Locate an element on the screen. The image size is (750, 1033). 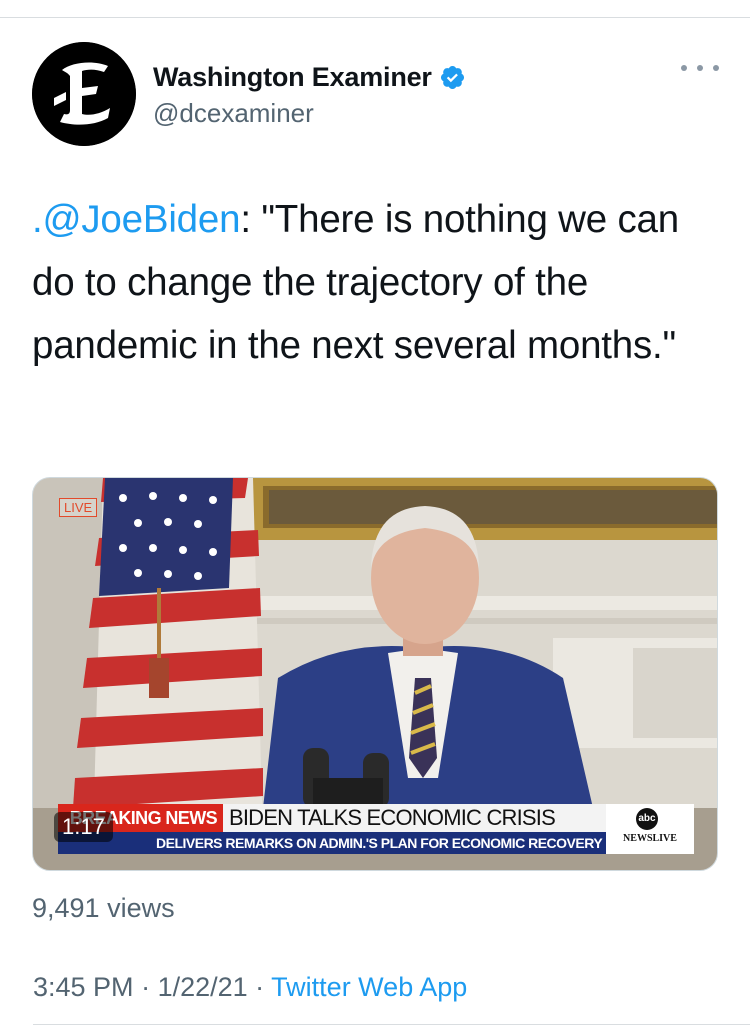
more-options-icon is located at coordinates (700, 68).